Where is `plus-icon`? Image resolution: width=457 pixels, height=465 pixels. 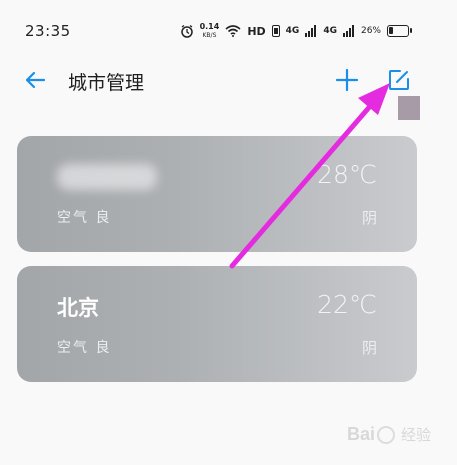
plus-icon is located at coordinates (347, 80).